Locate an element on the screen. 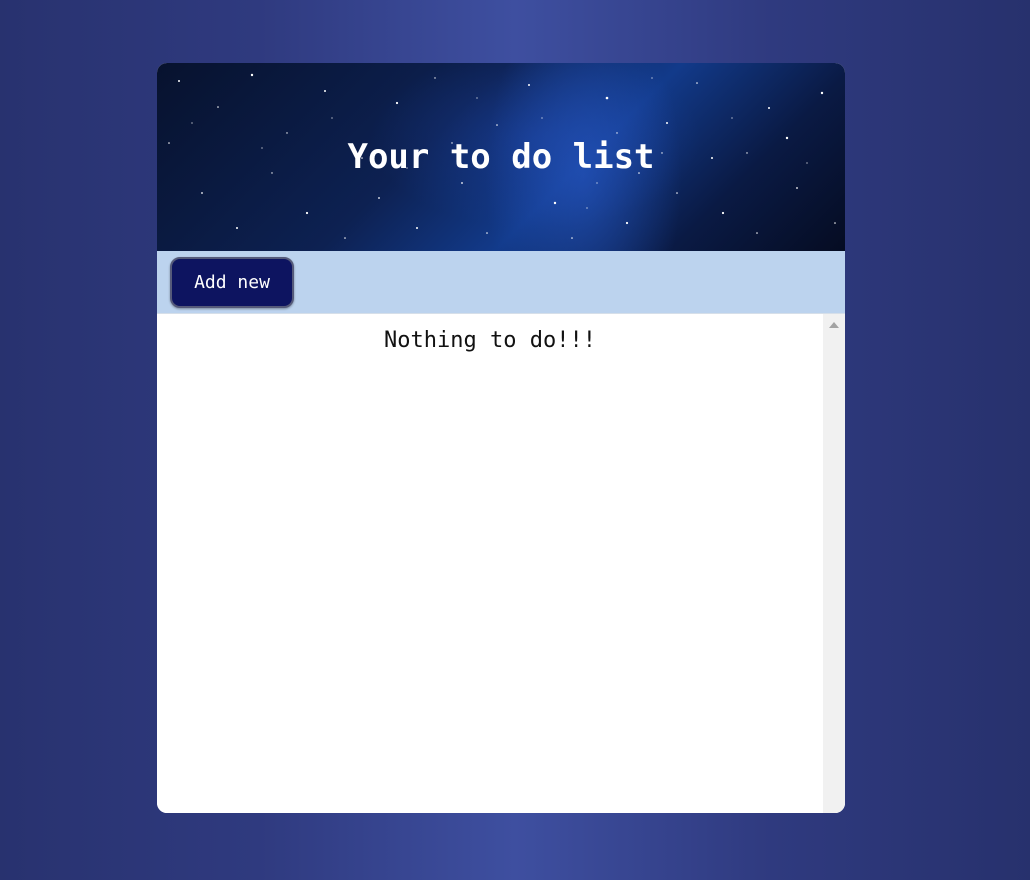 The width and height of the screenshot is (1030, 880). page-title: Your to do list is located at coordinates (501, 157).